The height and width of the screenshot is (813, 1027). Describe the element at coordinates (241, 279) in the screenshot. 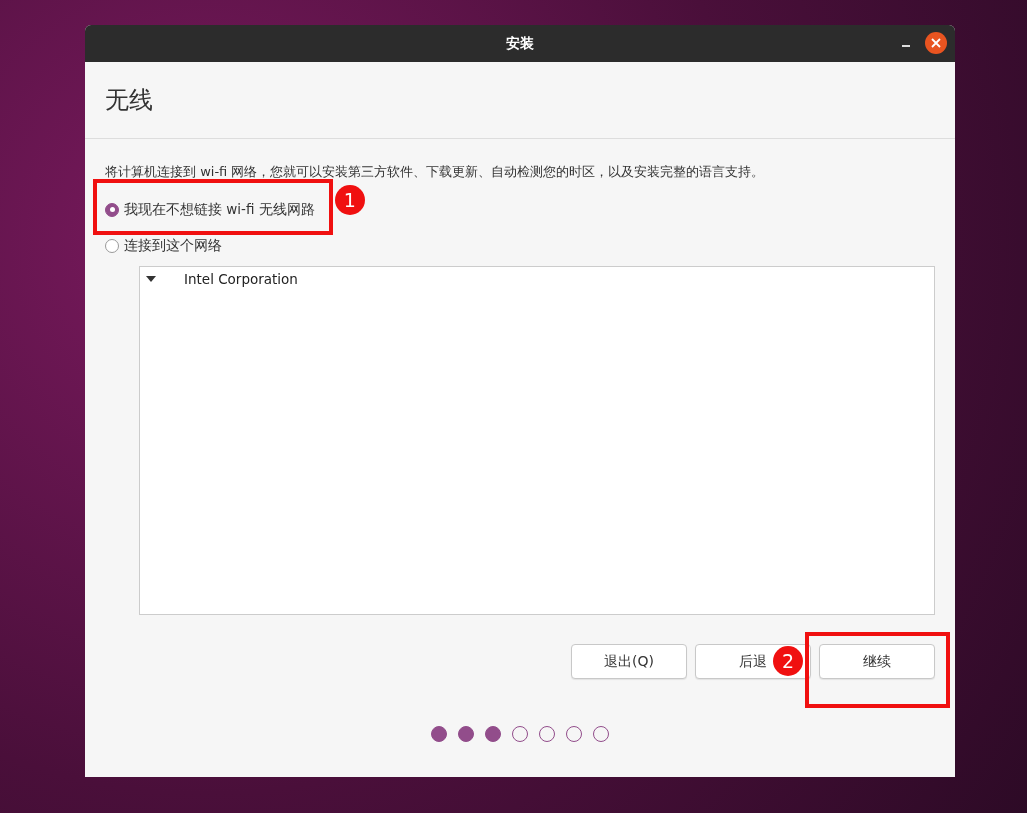

I see `network-name: Intel Corporation` at that location.